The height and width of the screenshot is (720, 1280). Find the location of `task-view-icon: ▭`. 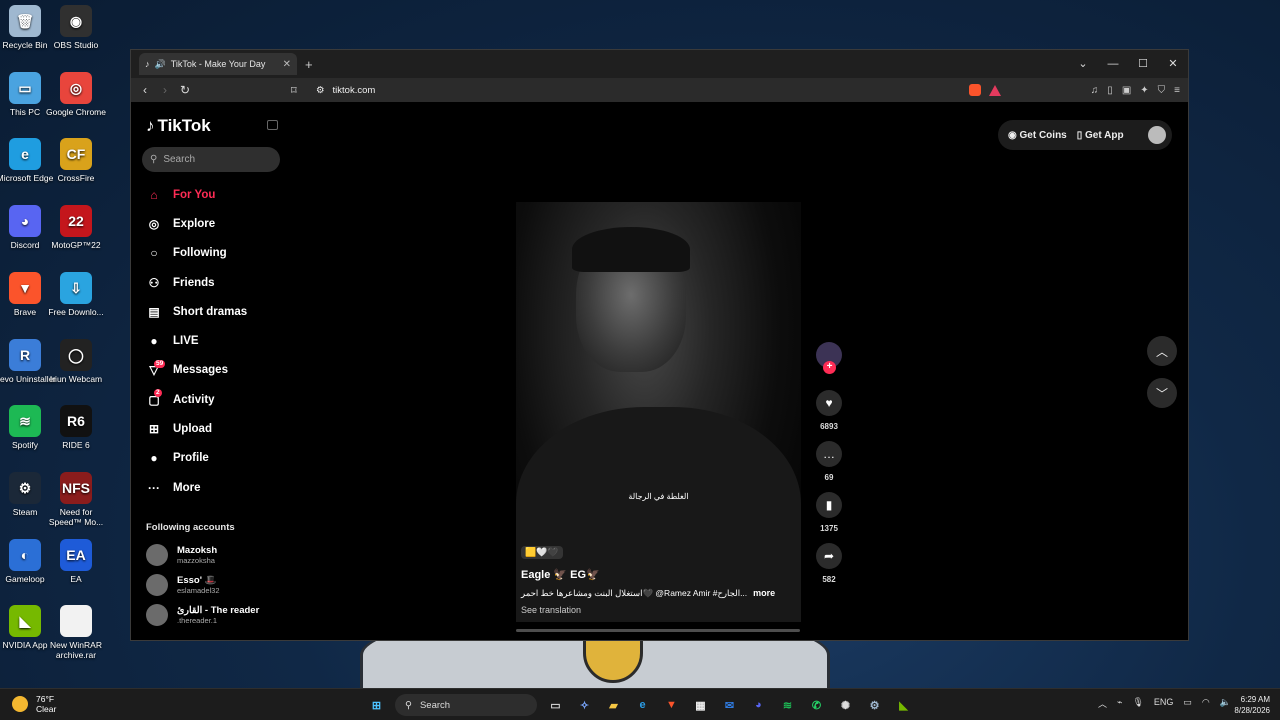

task-view-icon: ▭ is located at coordinates (555, 705).